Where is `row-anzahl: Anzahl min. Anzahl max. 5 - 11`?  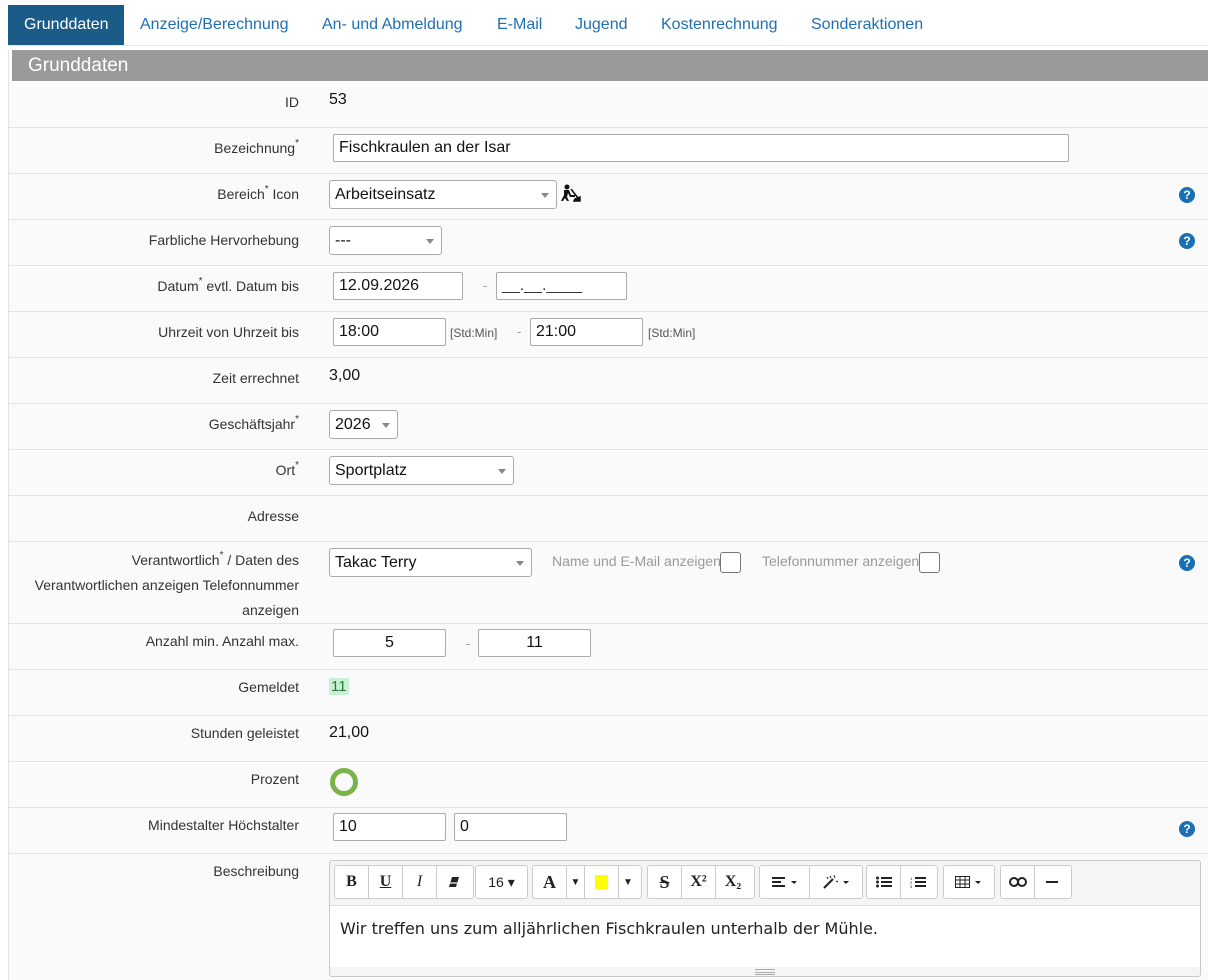
row-anzahl: Anzahl min. Anzahl max. 5 - 11 is located at coordinates (608, 647).